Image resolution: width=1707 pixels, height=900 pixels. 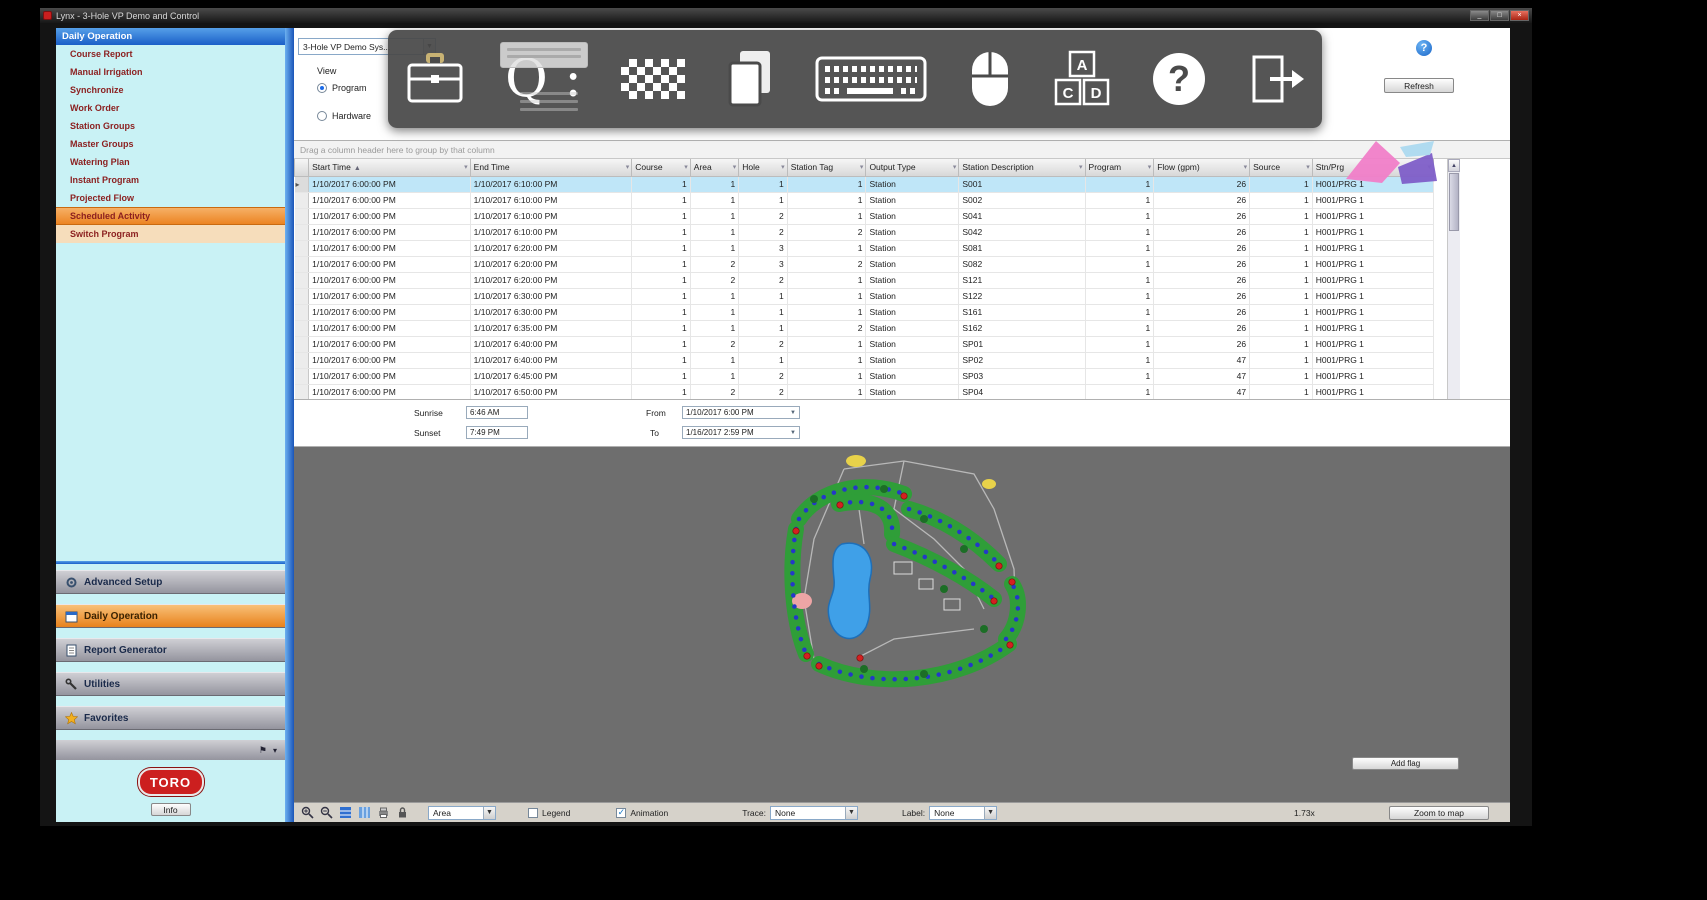 I want to click on column-header: Source ▾, so click(x=1281, y=168).